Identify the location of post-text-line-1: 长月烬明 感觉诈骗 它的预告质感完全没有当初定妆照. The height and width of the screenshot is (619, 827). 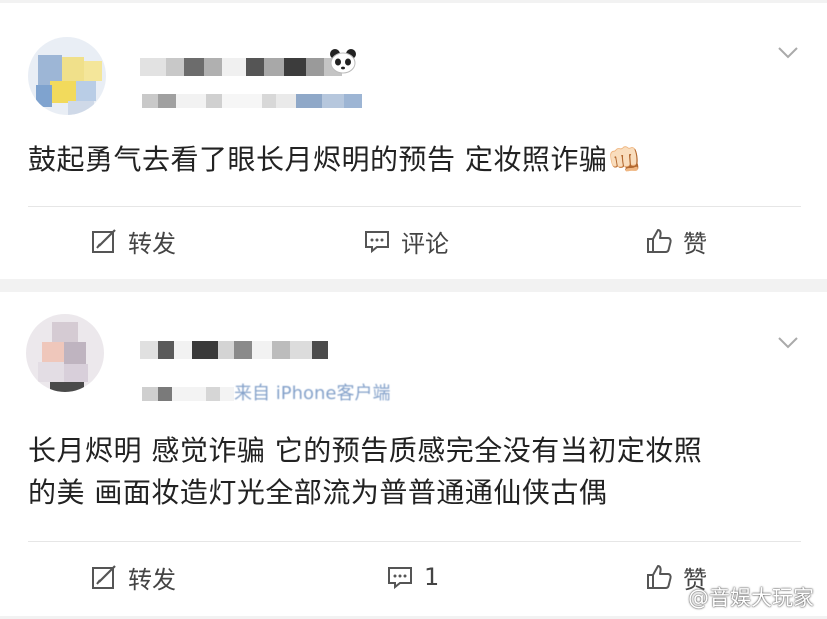
(365, 450).